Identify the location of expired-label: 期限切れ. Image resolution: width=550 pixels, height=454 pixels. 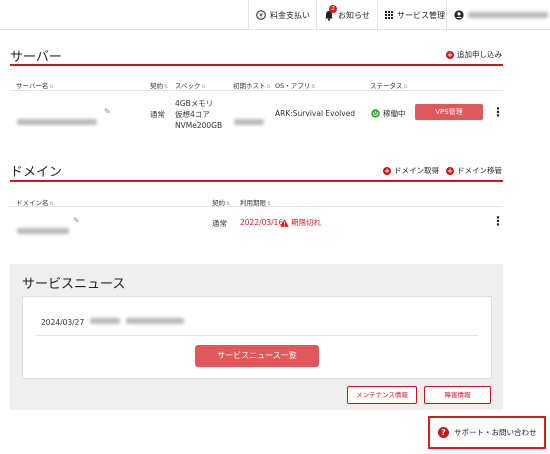
(306, 222).